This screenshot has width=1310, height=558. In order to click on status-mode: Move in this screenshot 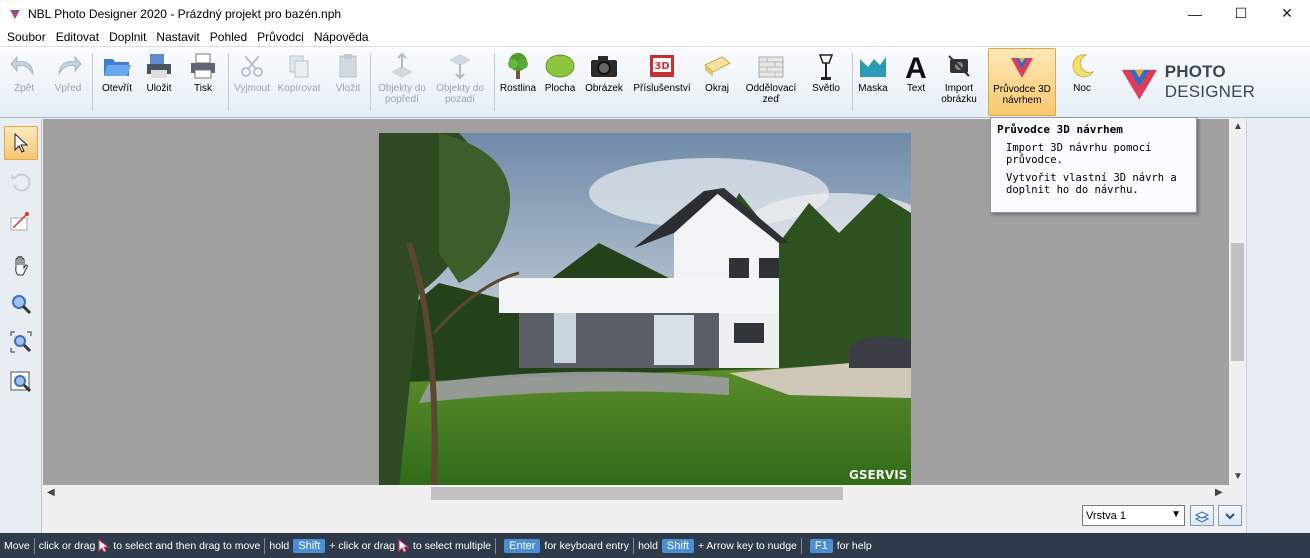, I will do `click(17, 545)`.